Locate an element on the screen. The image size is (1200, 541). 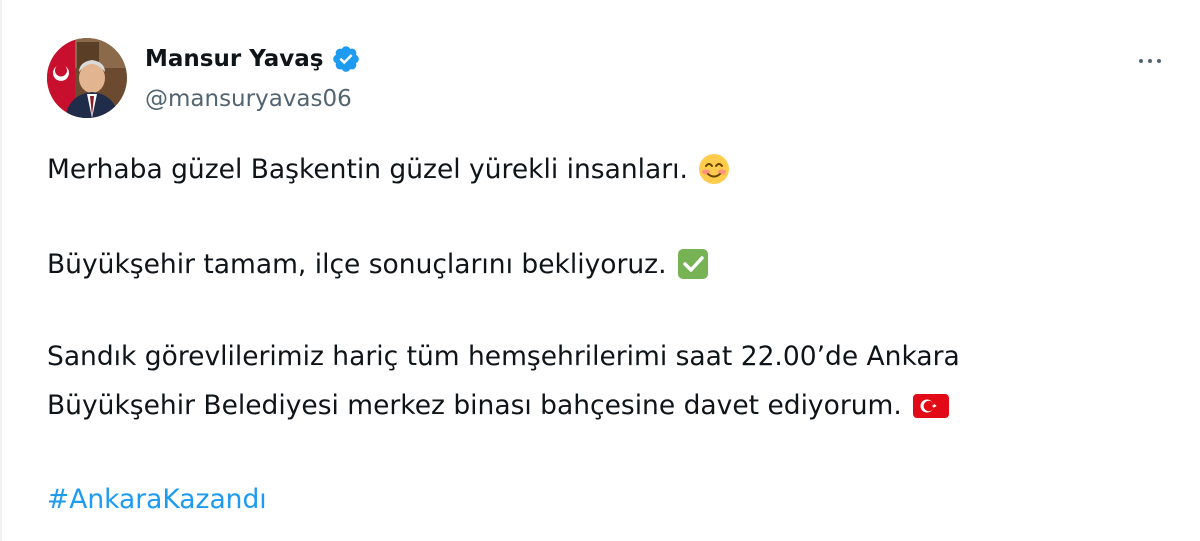
avatar-photo is located at coordinates (87, 78).